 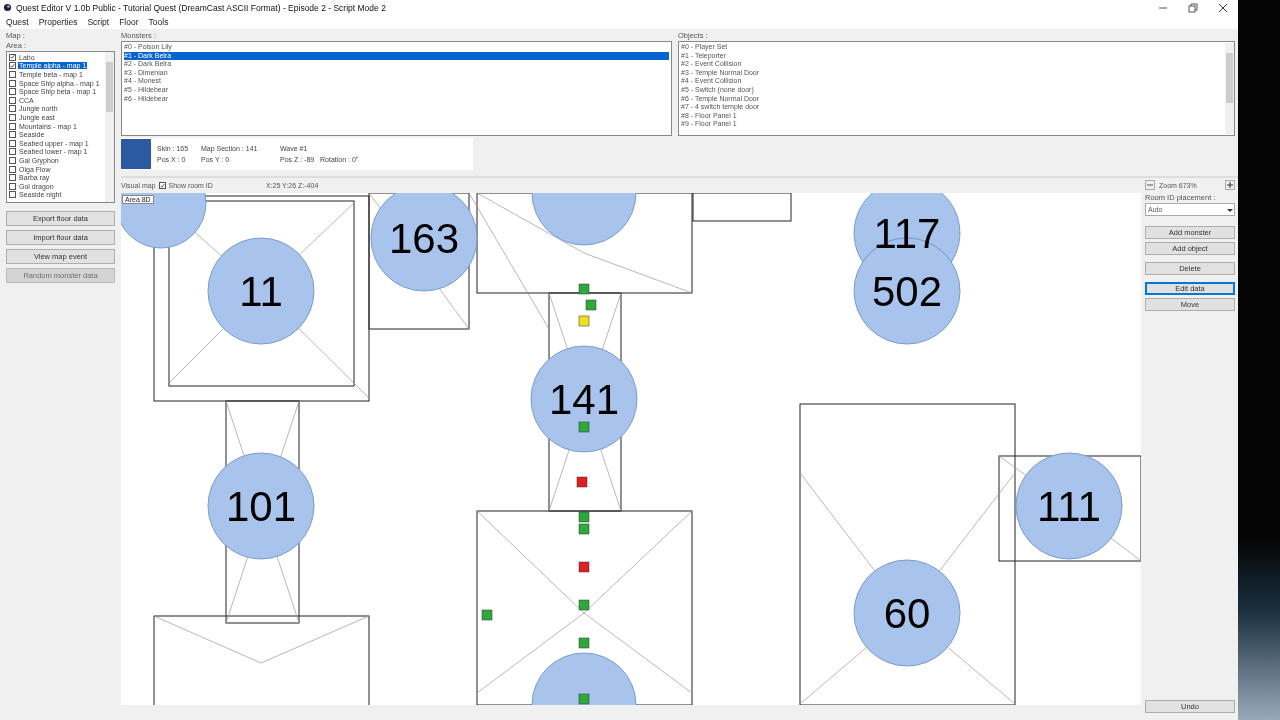 I want to click on room-id: 11, so click(x=261, y=291).